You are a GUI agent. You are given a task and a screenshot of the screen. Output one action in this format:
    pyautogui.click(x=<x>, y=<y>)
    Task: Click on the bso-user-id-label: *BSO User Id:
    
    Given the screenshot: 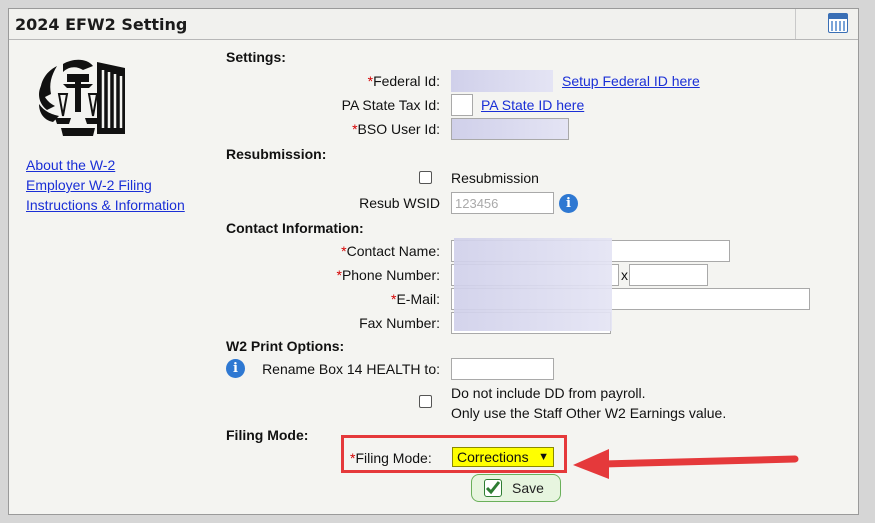 What is the action you would take?
    pyautogui.click(x=396, y=129)
    